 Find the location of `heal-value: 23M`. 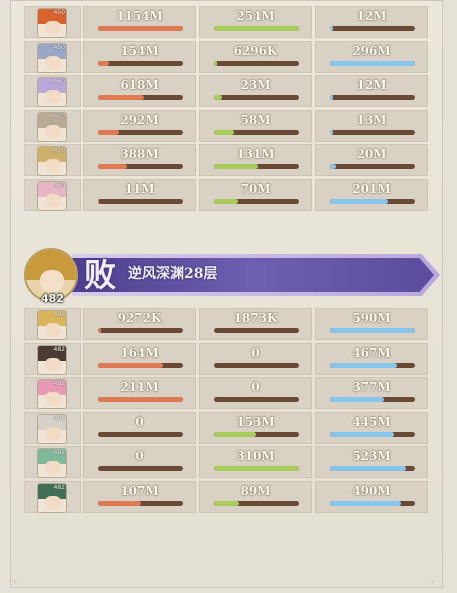

heal-value: 23M is located at coordinates (255, 85).